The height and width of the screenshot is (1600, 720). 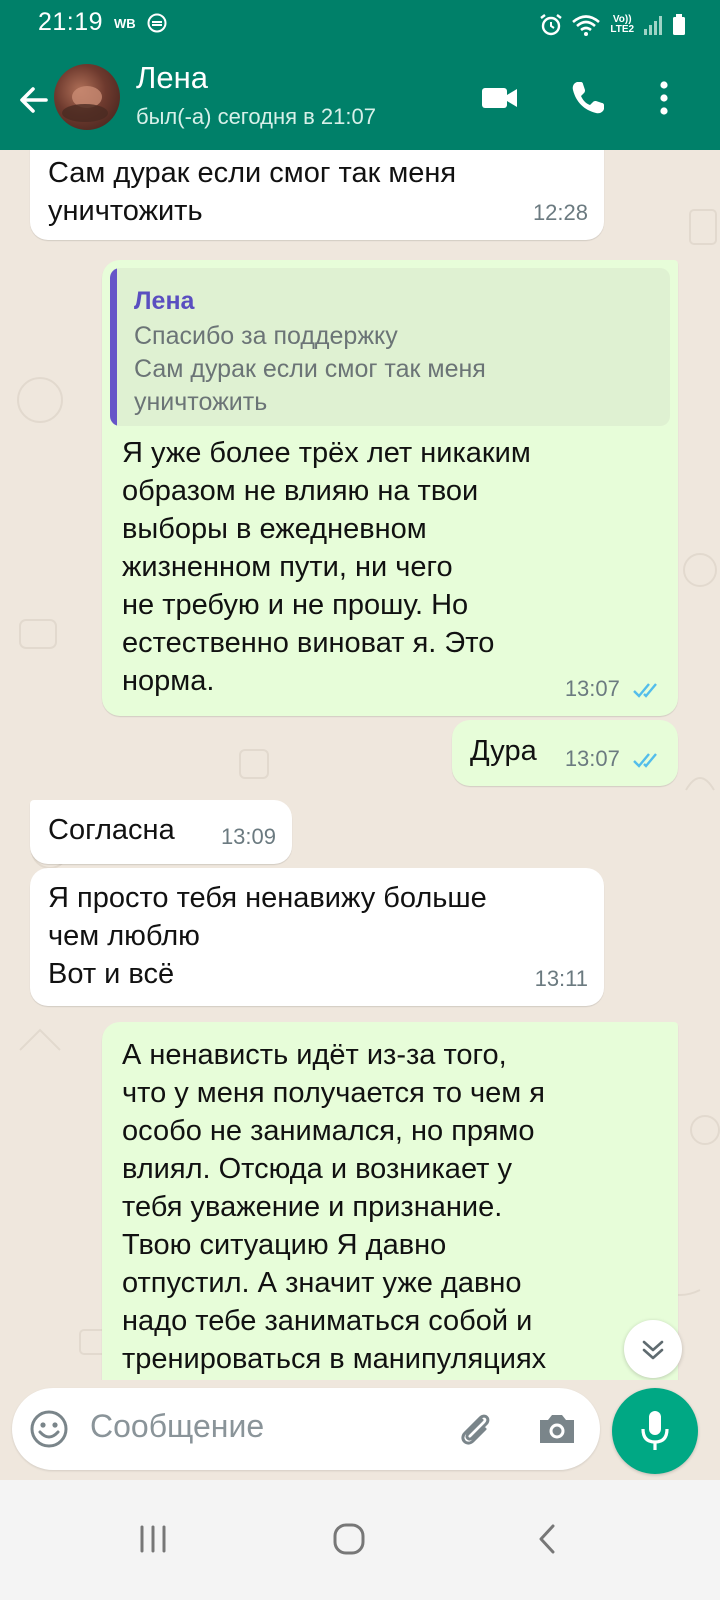 I want to click on message-bubble-outgoing: Дура 13:07, so click(x=565, y=753).